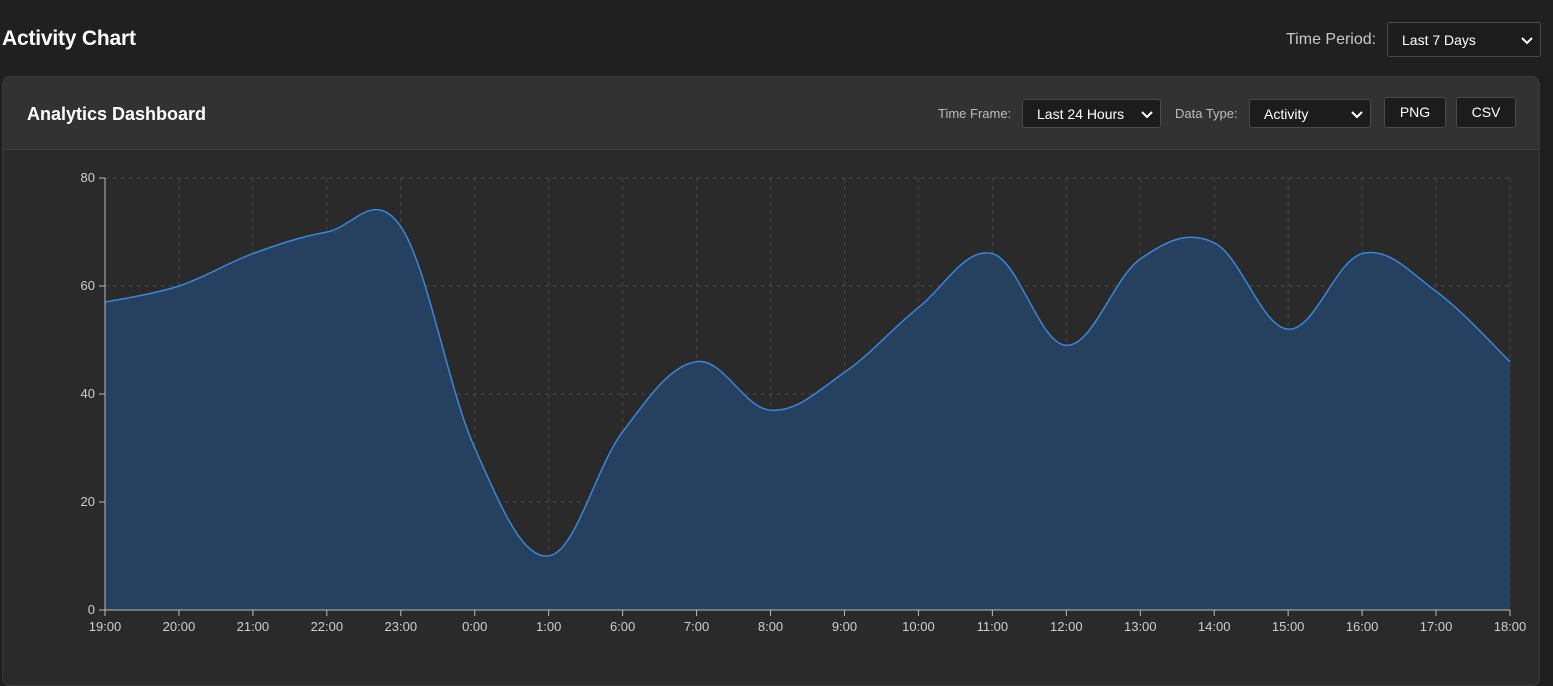 Image resolution: width=1553 pixels, height=686 pixels. What do you see at coordinates (1436, 626) in the screenshot?
I see `x-tick-label: 17:00` at bounding box center [1436, 626].